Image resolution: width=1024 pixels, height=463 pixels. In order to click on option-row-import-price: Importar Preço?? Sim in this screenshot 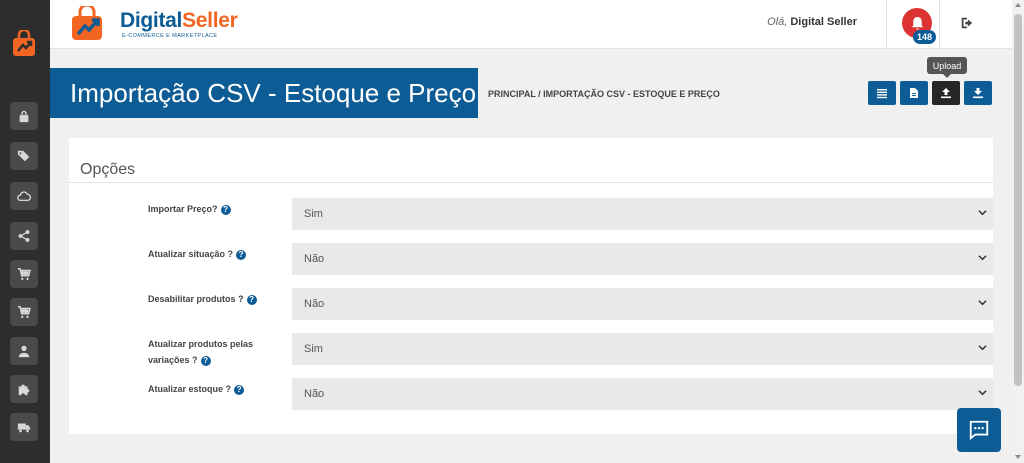, I will do `click(531, 215)`.